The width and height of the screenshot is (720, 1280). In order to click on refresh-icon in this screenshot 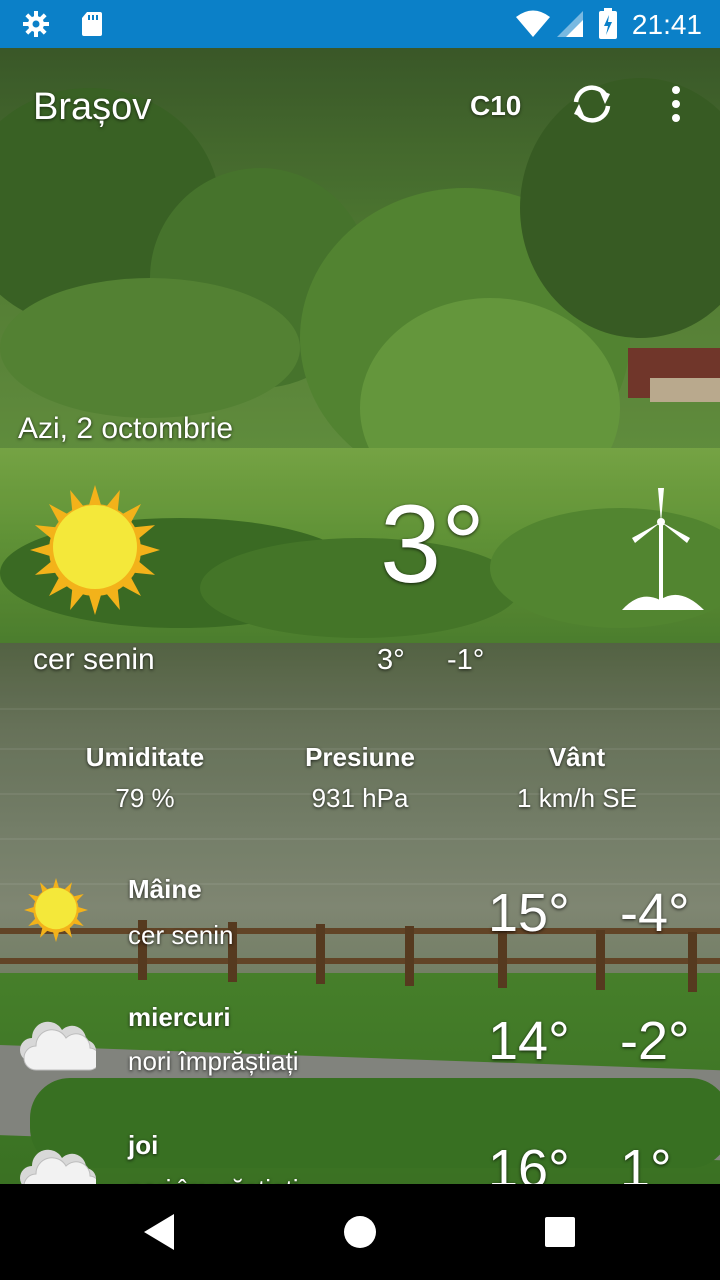, I will do `click(592, 104)`.